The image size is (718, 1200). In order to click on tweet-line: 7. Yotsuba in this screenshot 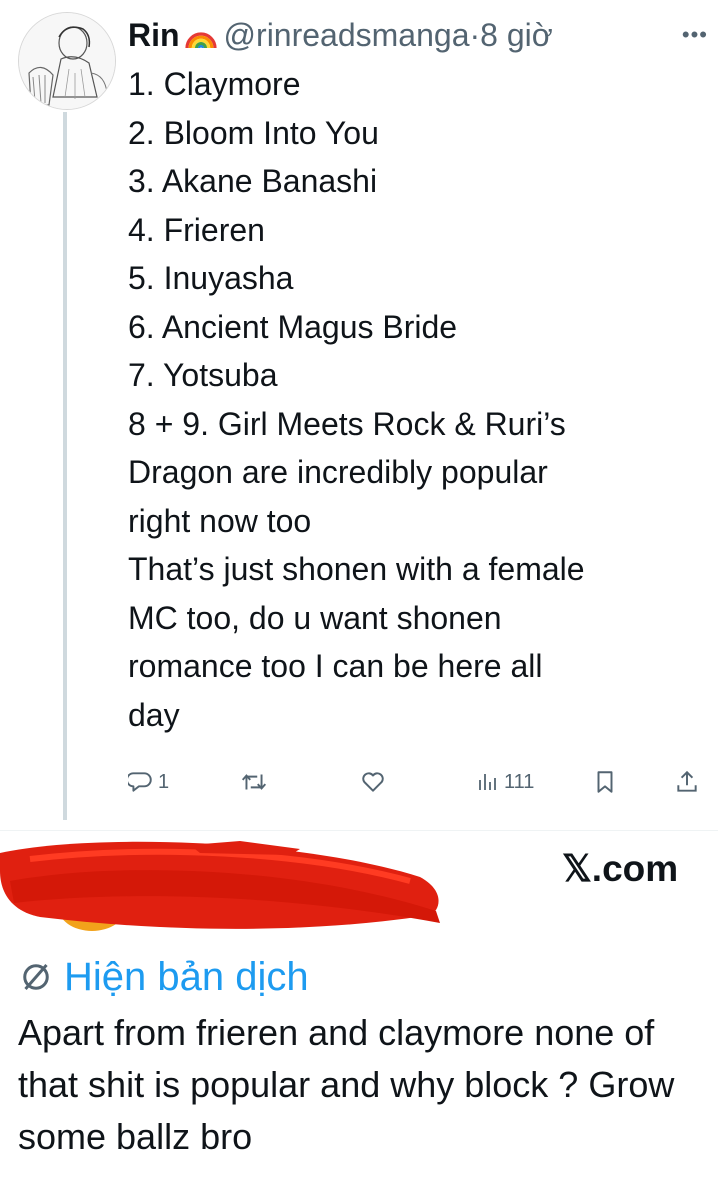, I will do `click(203, 375)`.